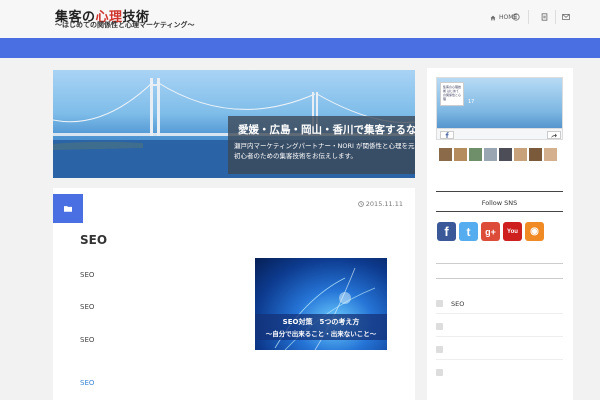  I want to click on site-tagline: 〜はじめての関係性と心理マーケティング〜, so click(125, 25).